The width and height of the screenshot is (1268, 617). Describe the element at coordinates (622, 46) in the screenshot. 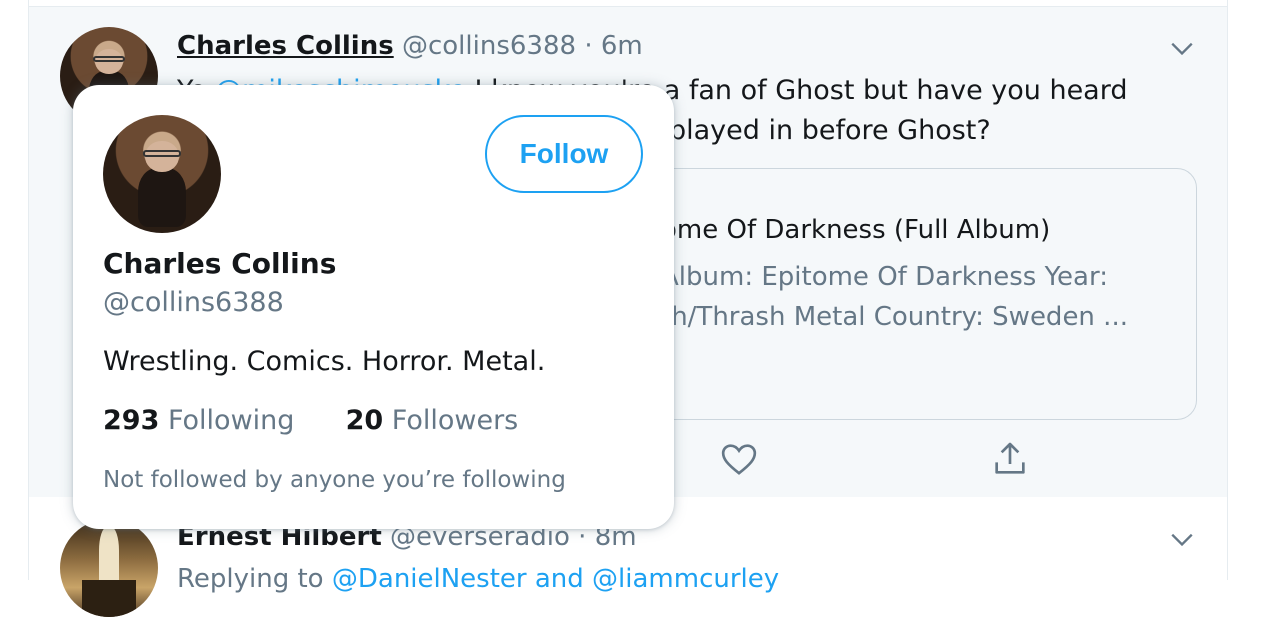

I see `timestamp: 6m` at that location.